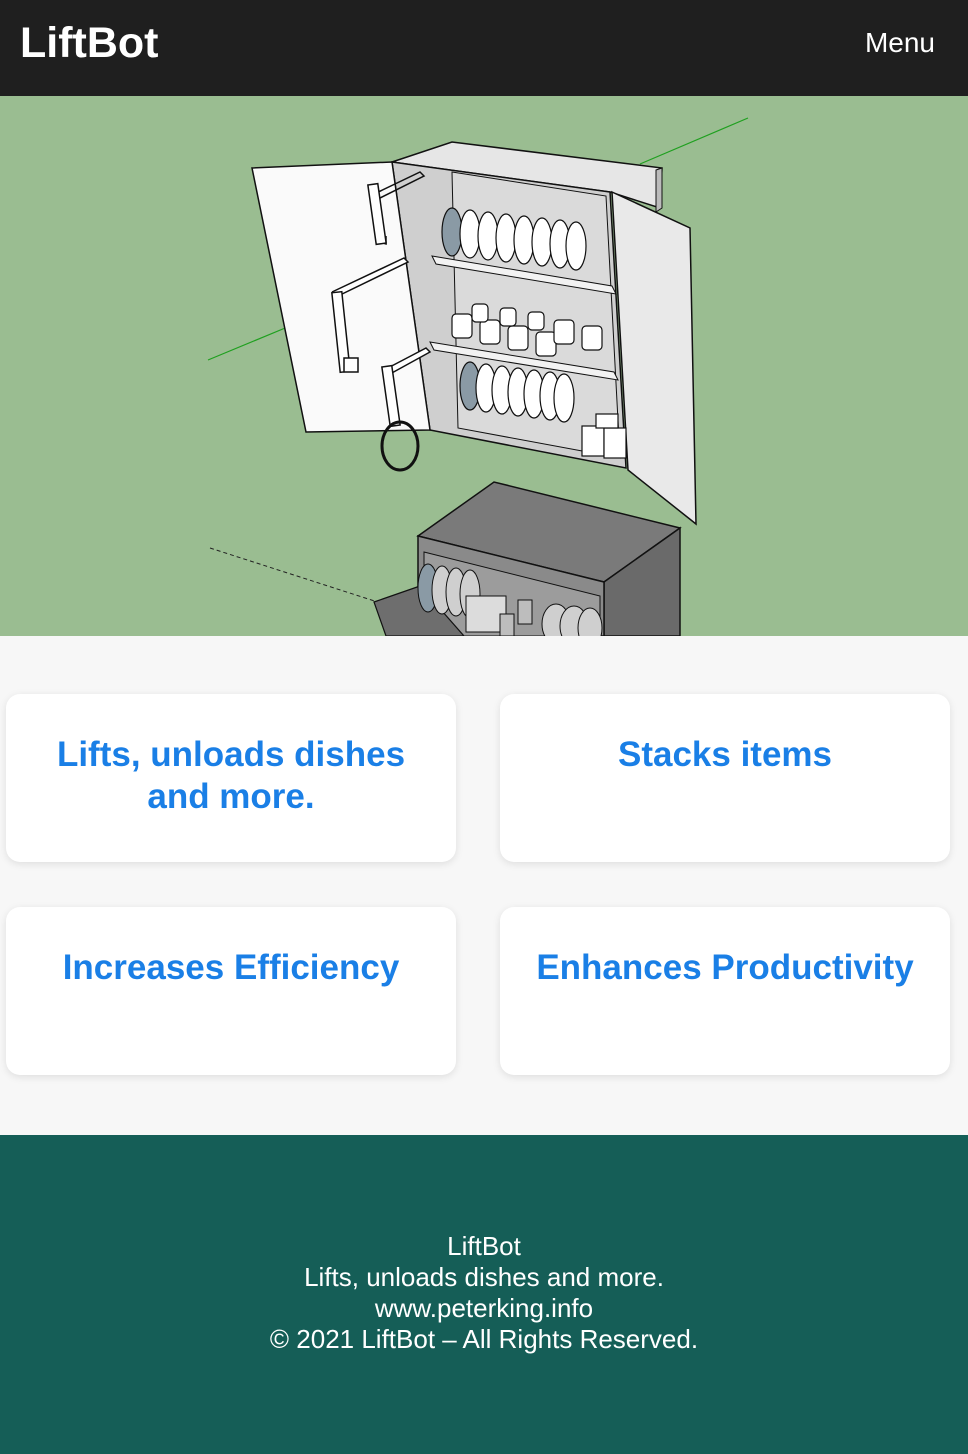 The width and height of the screenshot is (968, 1454). Describe the element at coordinates (725, 778) in the screenshot. I see `feature-card-stacks: Stacks items` at that location.